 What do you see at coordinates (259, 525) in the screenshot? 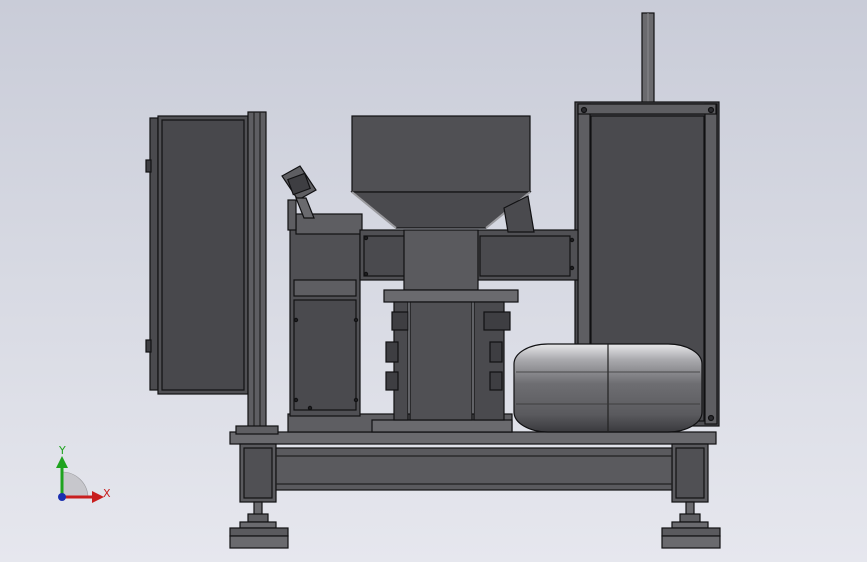
I see `leveling-foot-left` at bounding box center [259, 525].